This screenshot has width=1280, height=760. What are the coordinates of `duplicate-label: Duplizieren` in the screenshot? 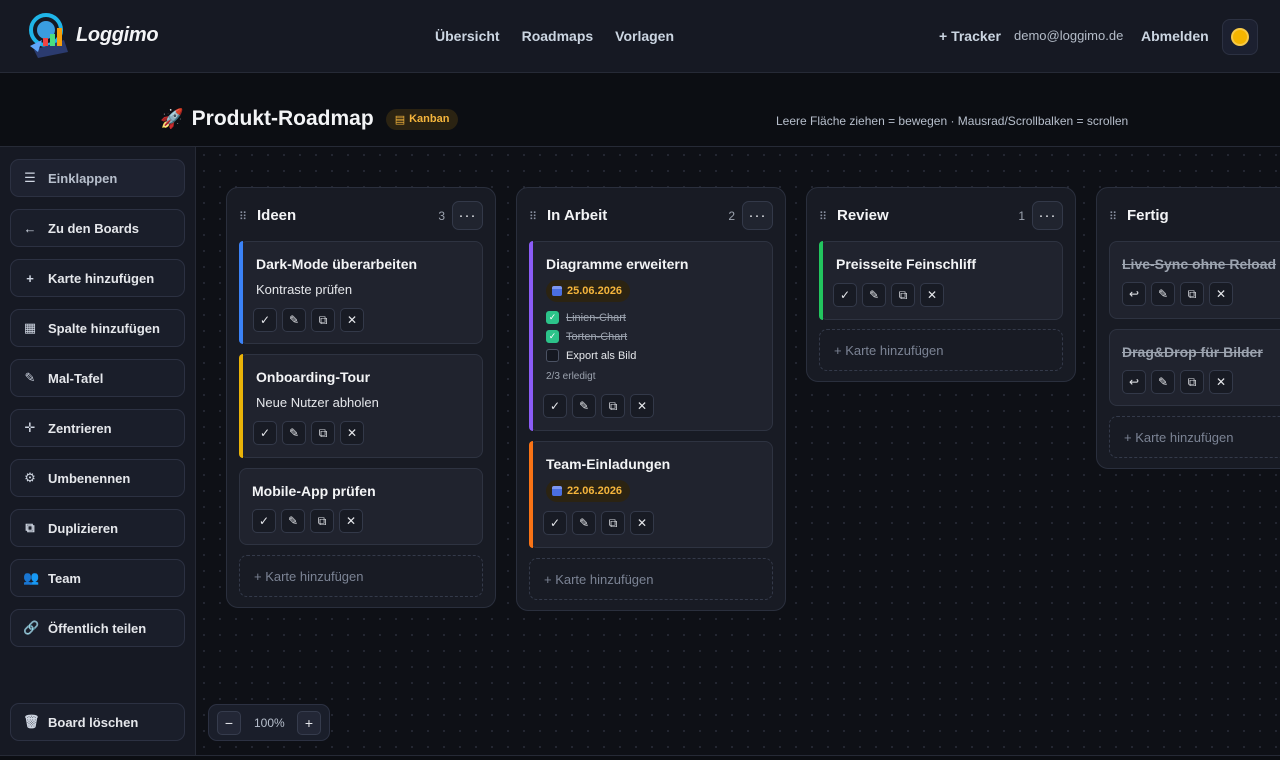 It's located at (83, 528).